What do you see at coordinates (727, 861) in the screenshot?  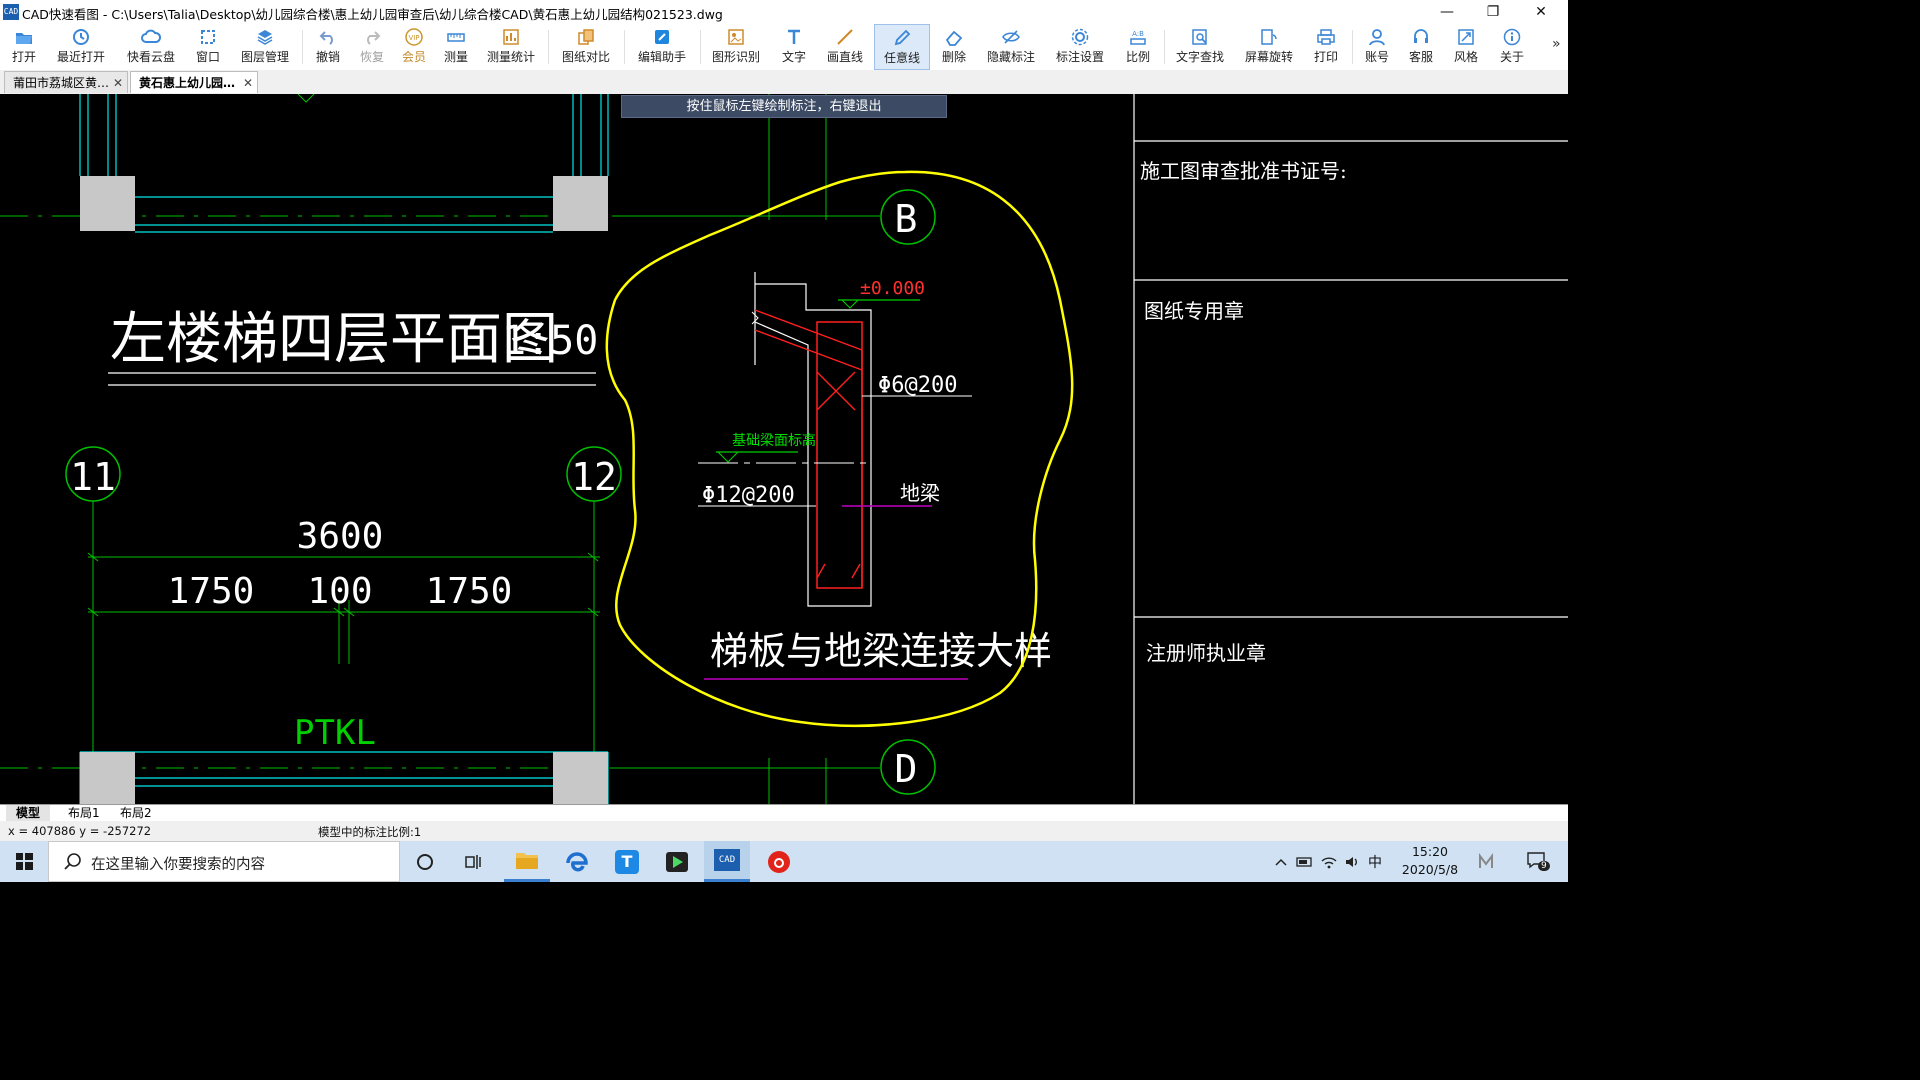 I see `taskbar-cad-viewer: CAD` at bounding box center [727, 861].